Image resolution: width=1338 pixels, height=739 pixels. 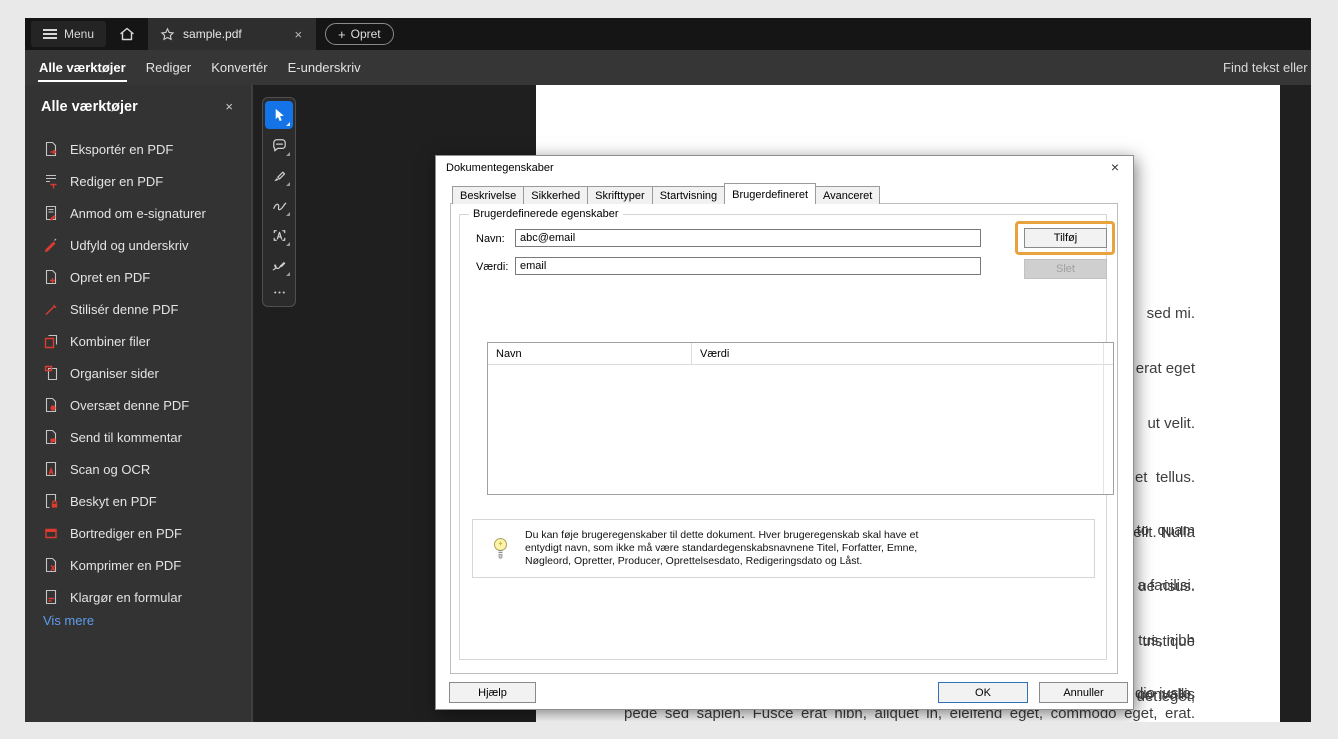 What do you see at coordinates (1065, 238) in the screenshot?
I see `add-button: Tilføj` at bounding box center [1065, 238].